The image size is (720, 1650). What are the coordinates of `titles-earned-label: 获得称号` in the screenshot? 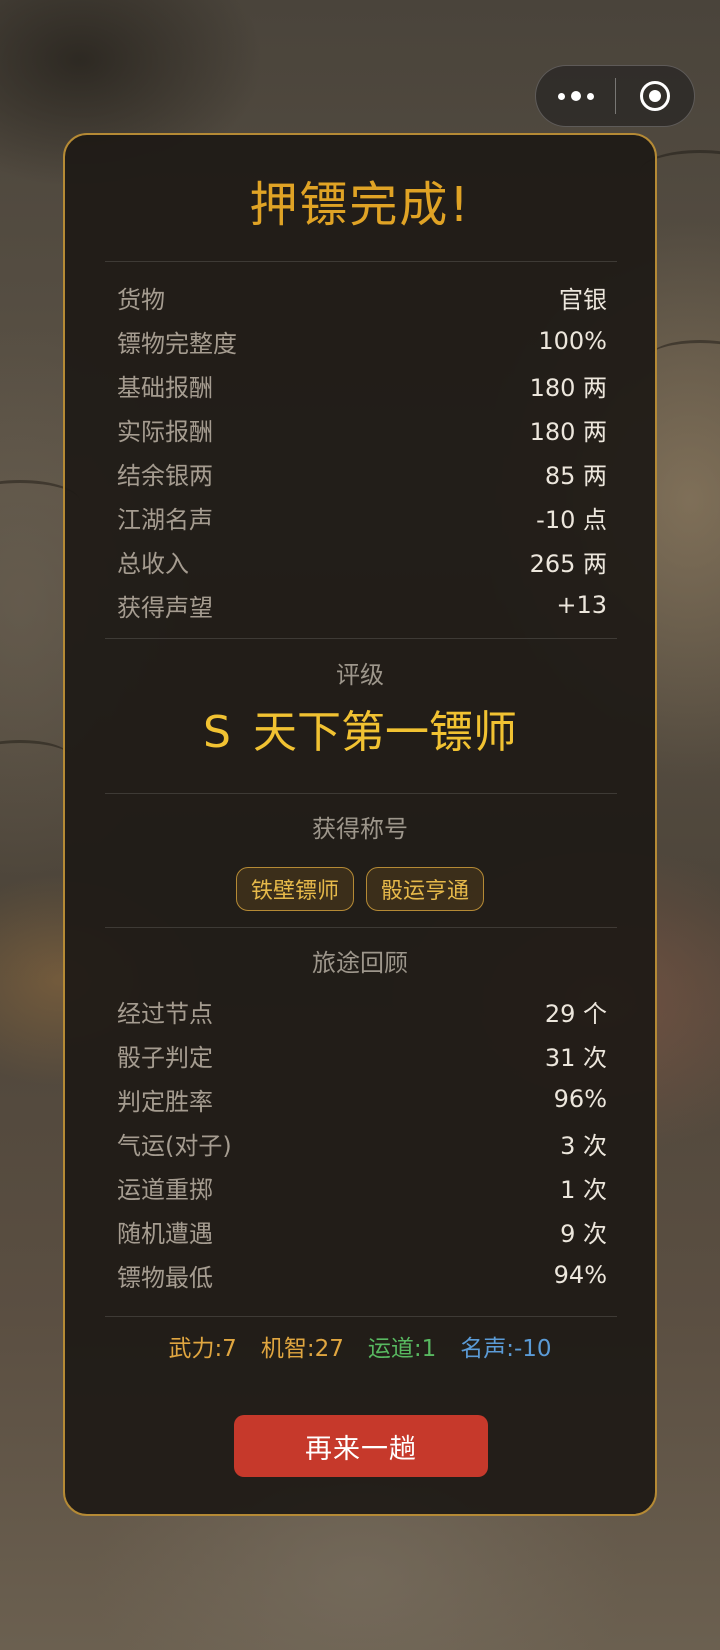 It's located at (360, 829).